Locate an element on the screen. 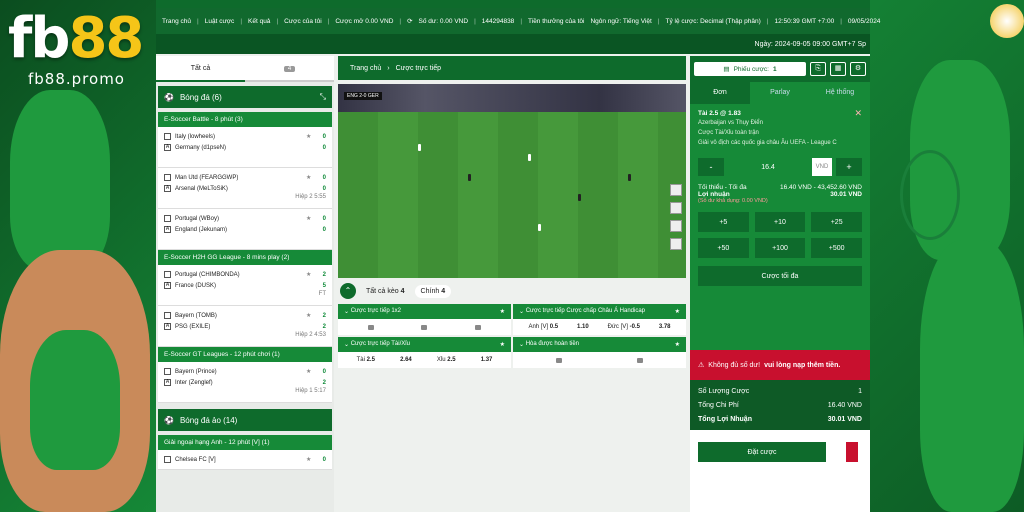  tab-all-markets: Tất cả kèo 4 is located at coordinates (385, 291).